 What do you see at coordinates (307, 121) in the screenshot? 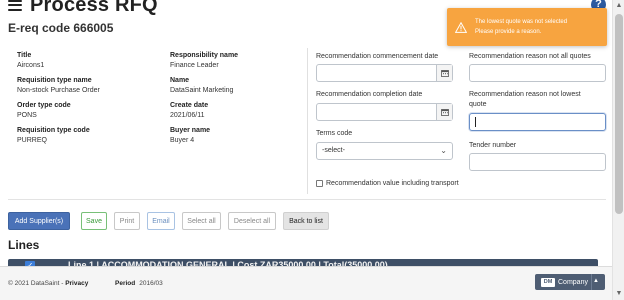
I see `column-divider` at bounding box center [307, 121].